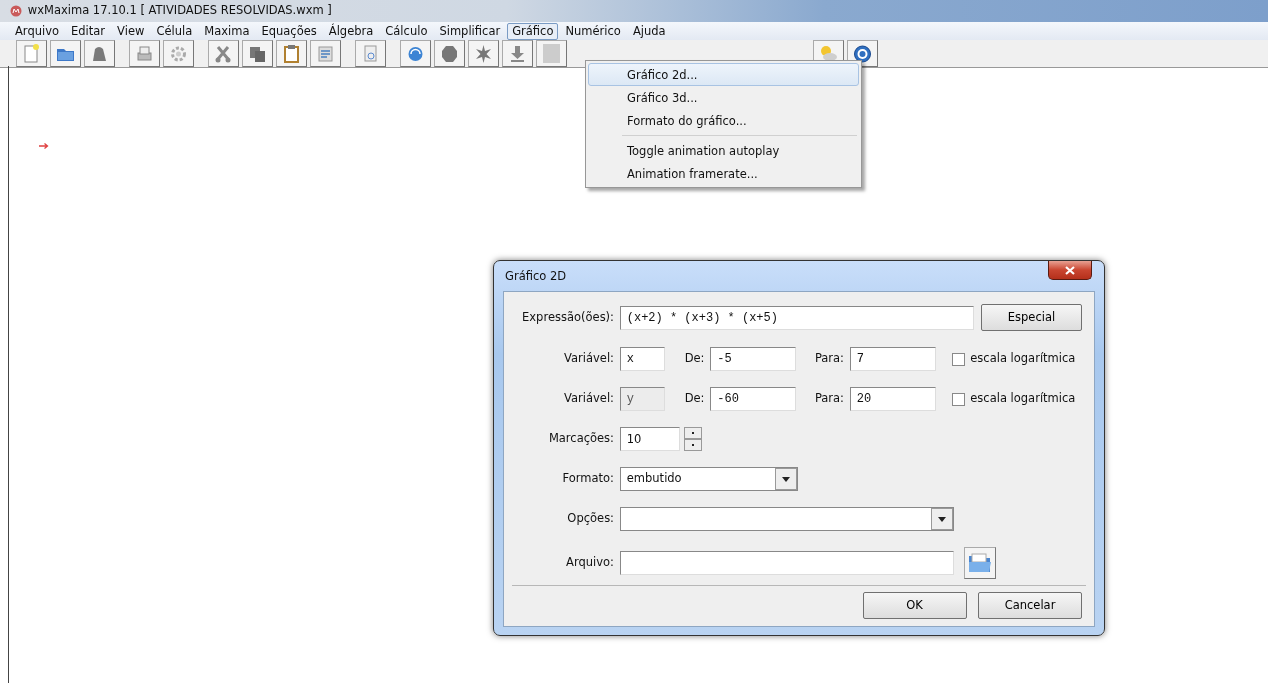 This screenshot has height=683, width=1268. I want to click on dialog-button: Cancelar, so click(1030, 605).